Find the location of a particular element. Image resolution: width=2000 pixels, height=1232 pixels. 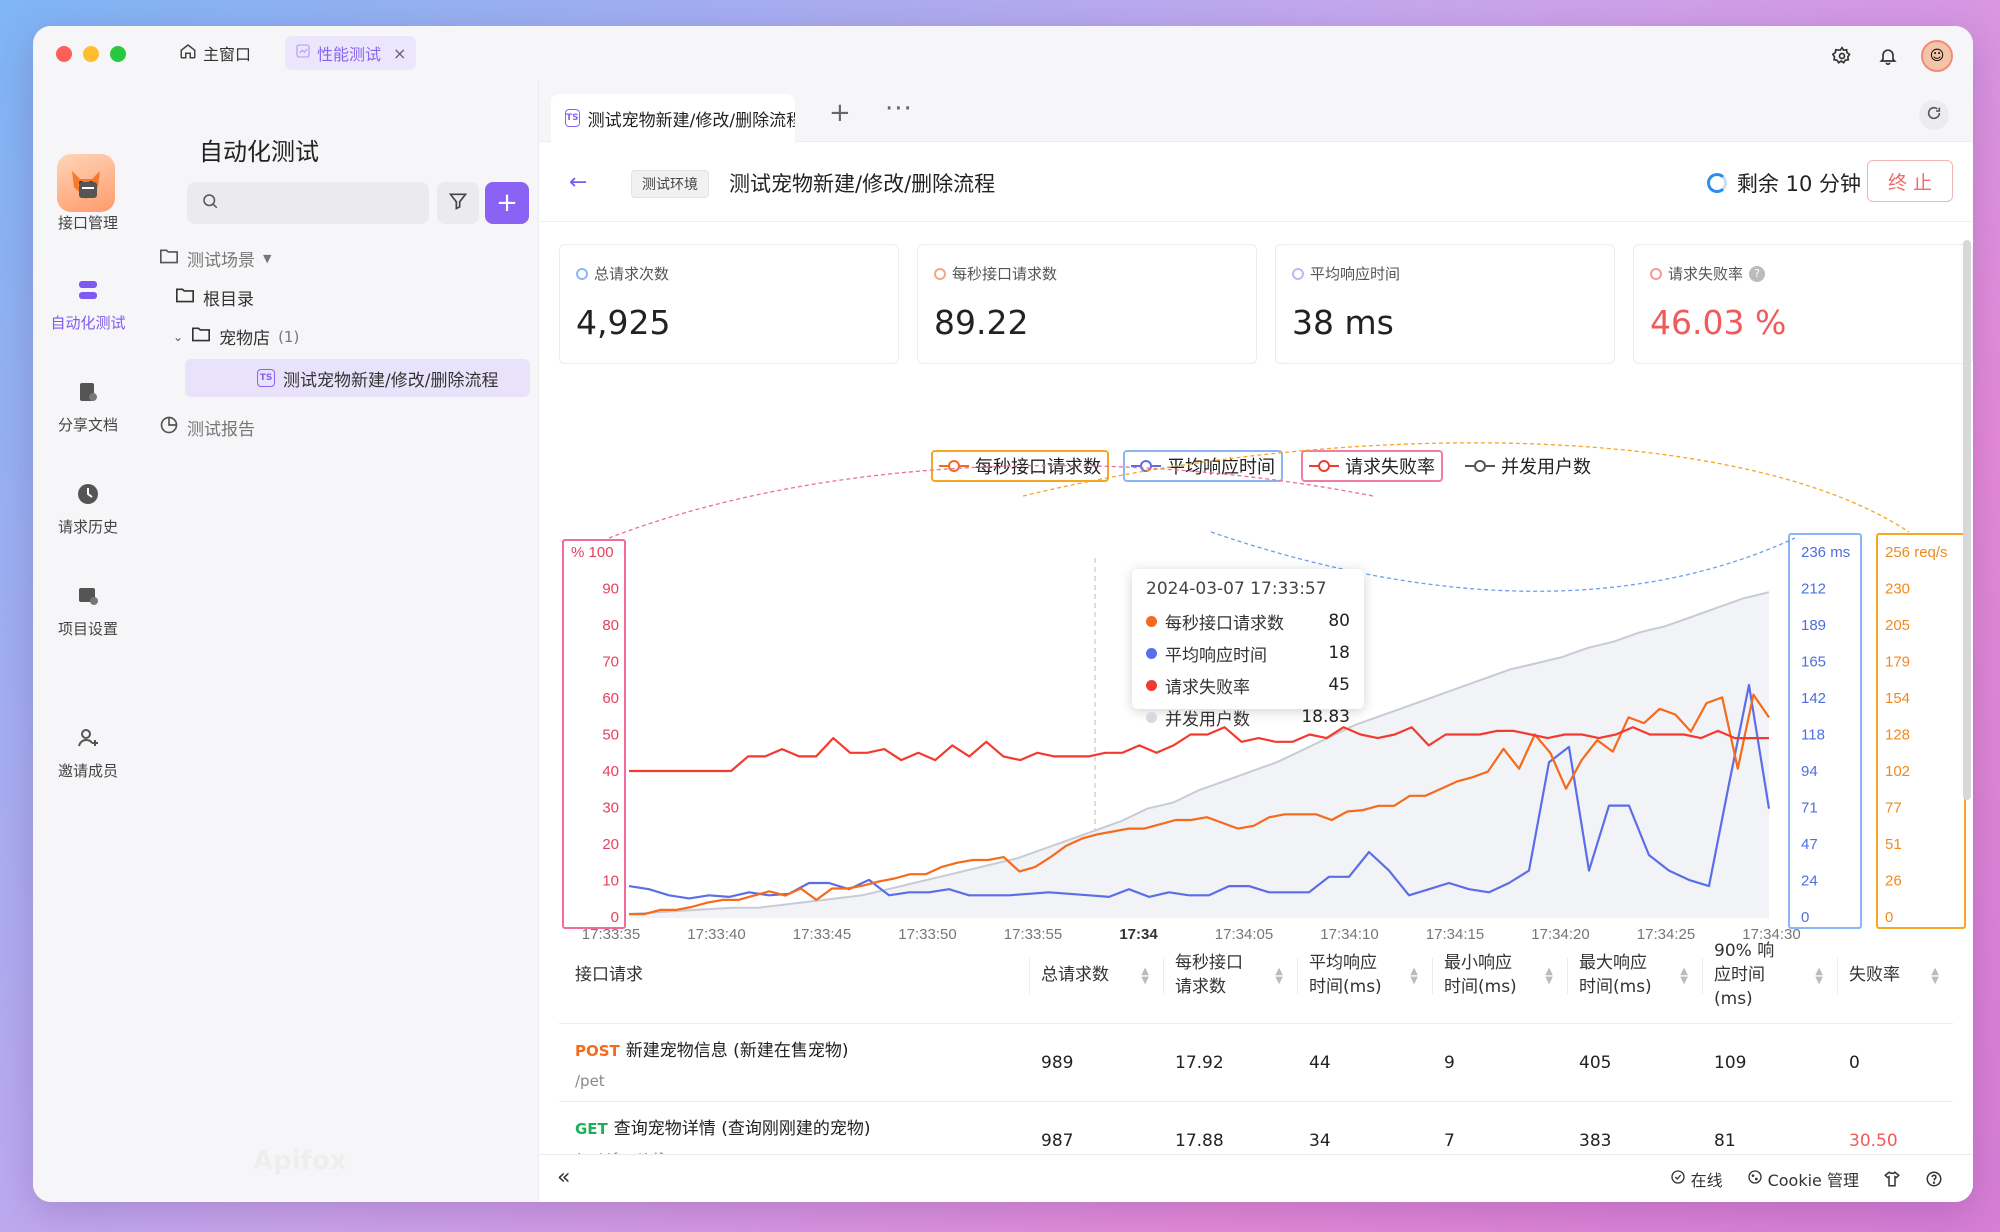

tooltip-value: 18.83 is located at coordinates (1325, 717).